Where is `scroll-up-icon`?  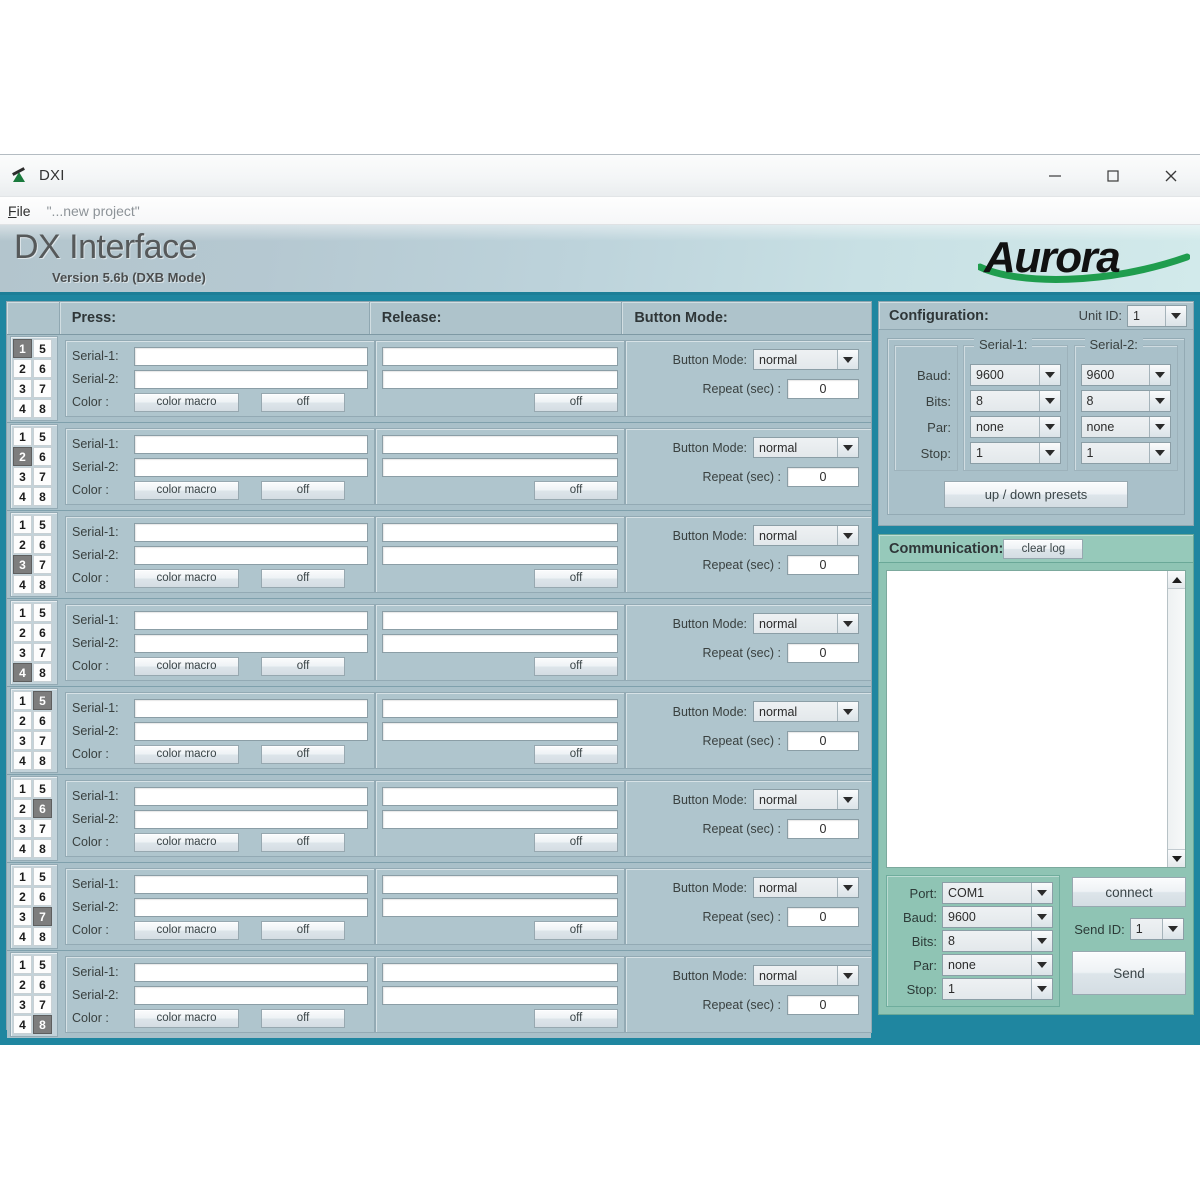 scroll-up-icon is located at coordinates (1176, 580).